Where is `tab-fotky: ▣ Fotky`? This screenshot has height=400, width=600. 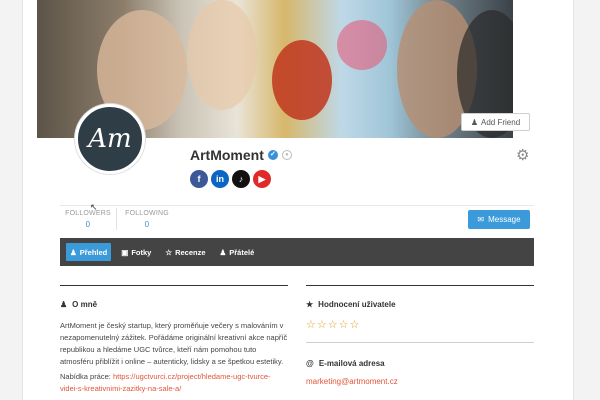 tab-fotky: ▣ Fotky is located at coordinates (136, 252).